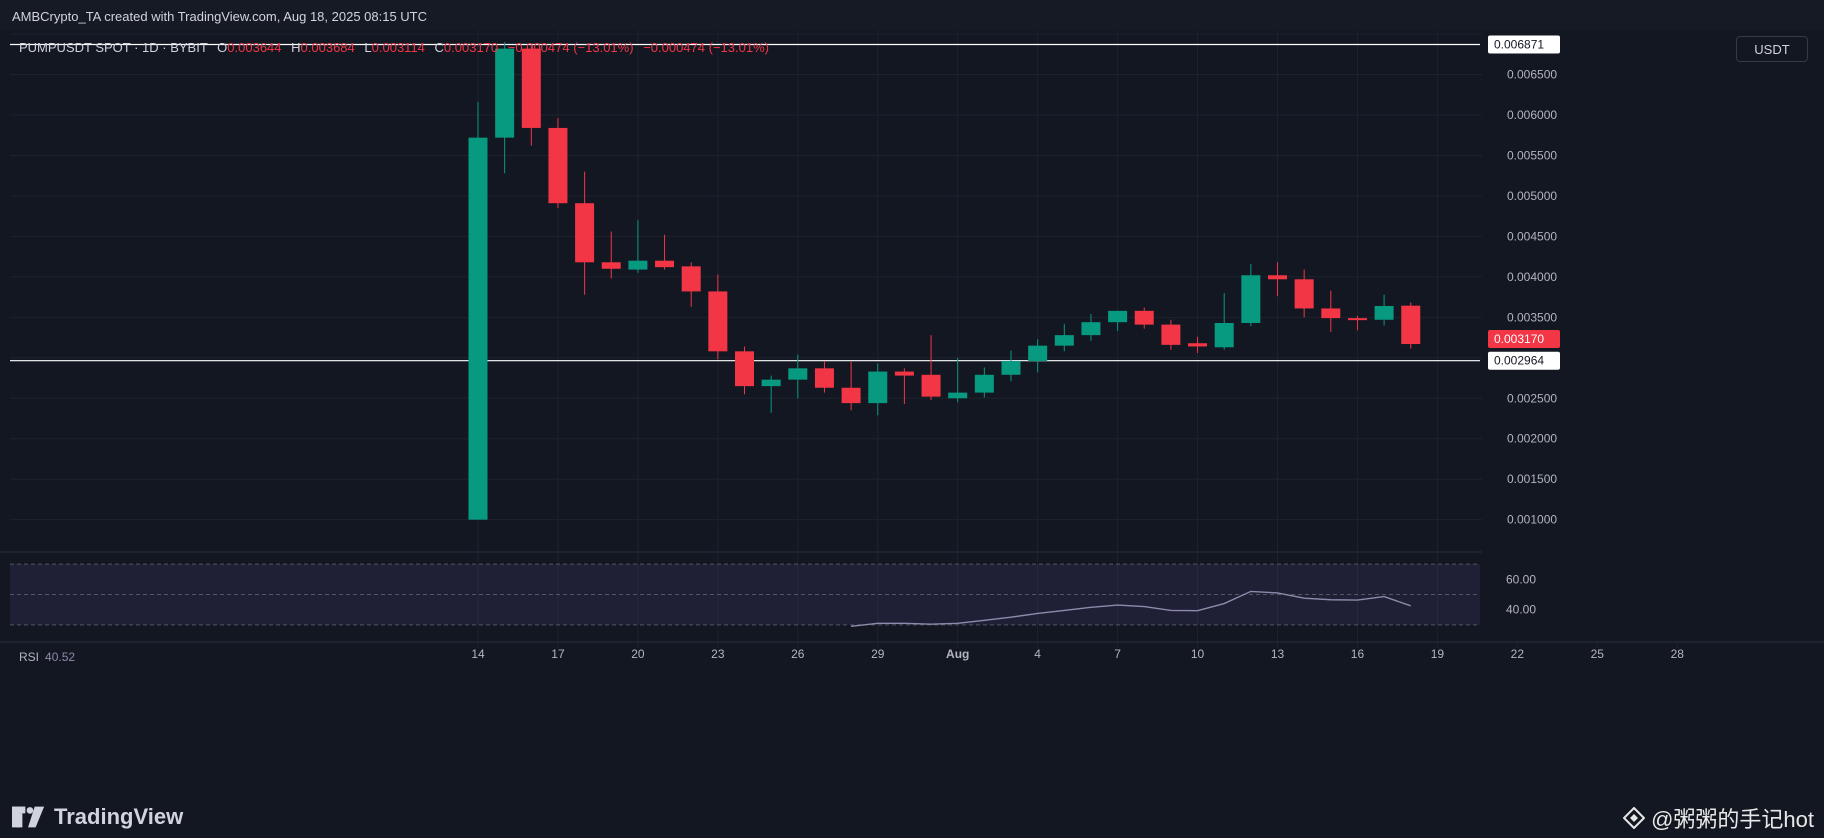 Image resolution: width=1824 pixels, height=838 pixels. I want to click on tradingview-logo: TradingView, so click(97, 817).